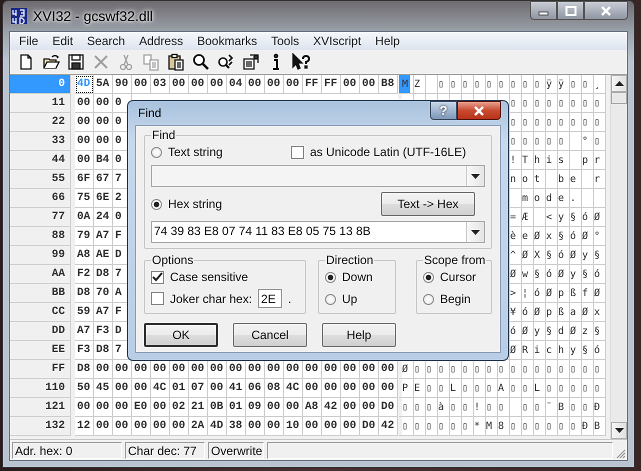  I want to click on group-label: Options, so click(172, 260).